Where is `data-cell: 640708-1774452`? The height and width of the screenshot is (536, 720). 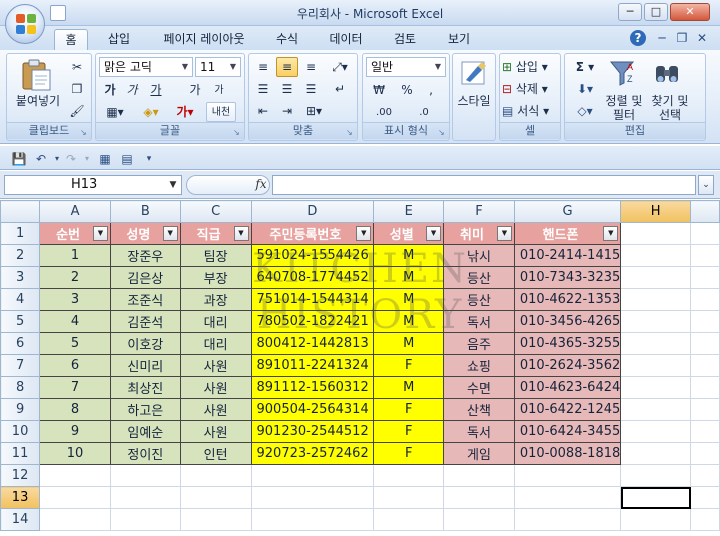 data-cell: 640708-1774452 is located at coordinates (312, 277).